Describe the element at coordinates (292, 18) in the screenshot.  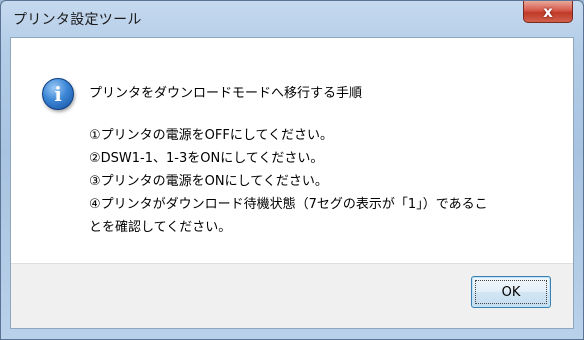
I see `title-bar: プリンタ設定ツール x` at that location.